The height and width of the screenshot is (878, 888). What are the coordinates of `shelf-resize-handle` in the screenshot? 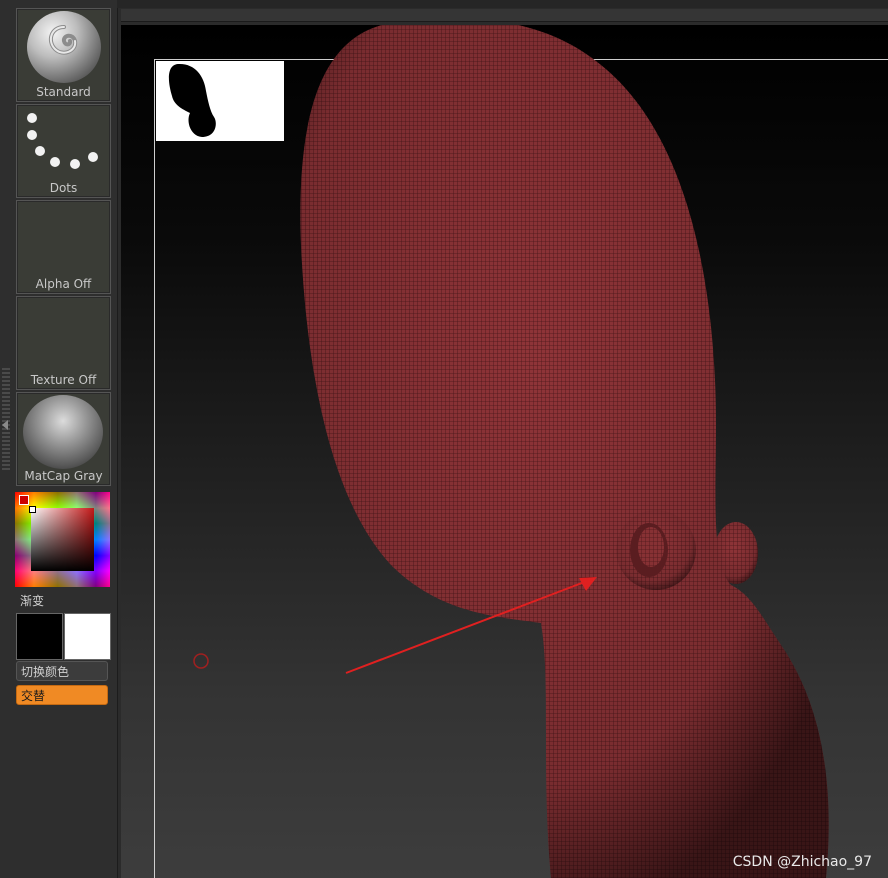 It's located at (6, 419).